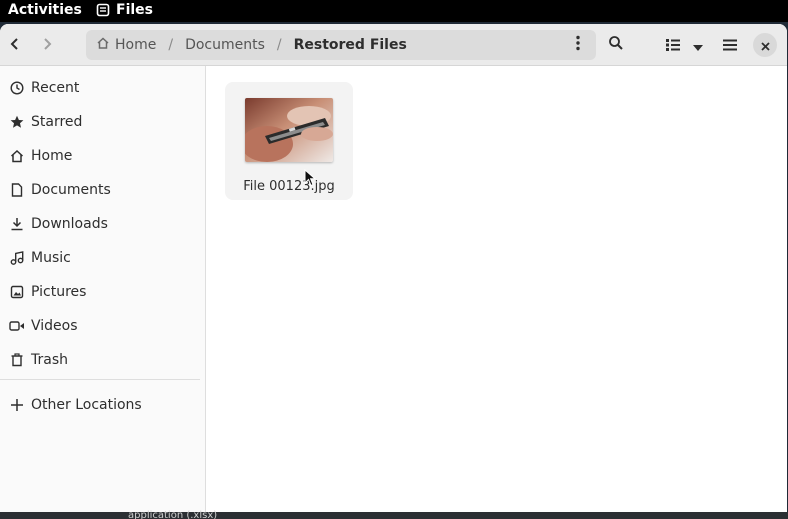  I want to click on sidebar-item-recent: Recent, so click(100, 88).